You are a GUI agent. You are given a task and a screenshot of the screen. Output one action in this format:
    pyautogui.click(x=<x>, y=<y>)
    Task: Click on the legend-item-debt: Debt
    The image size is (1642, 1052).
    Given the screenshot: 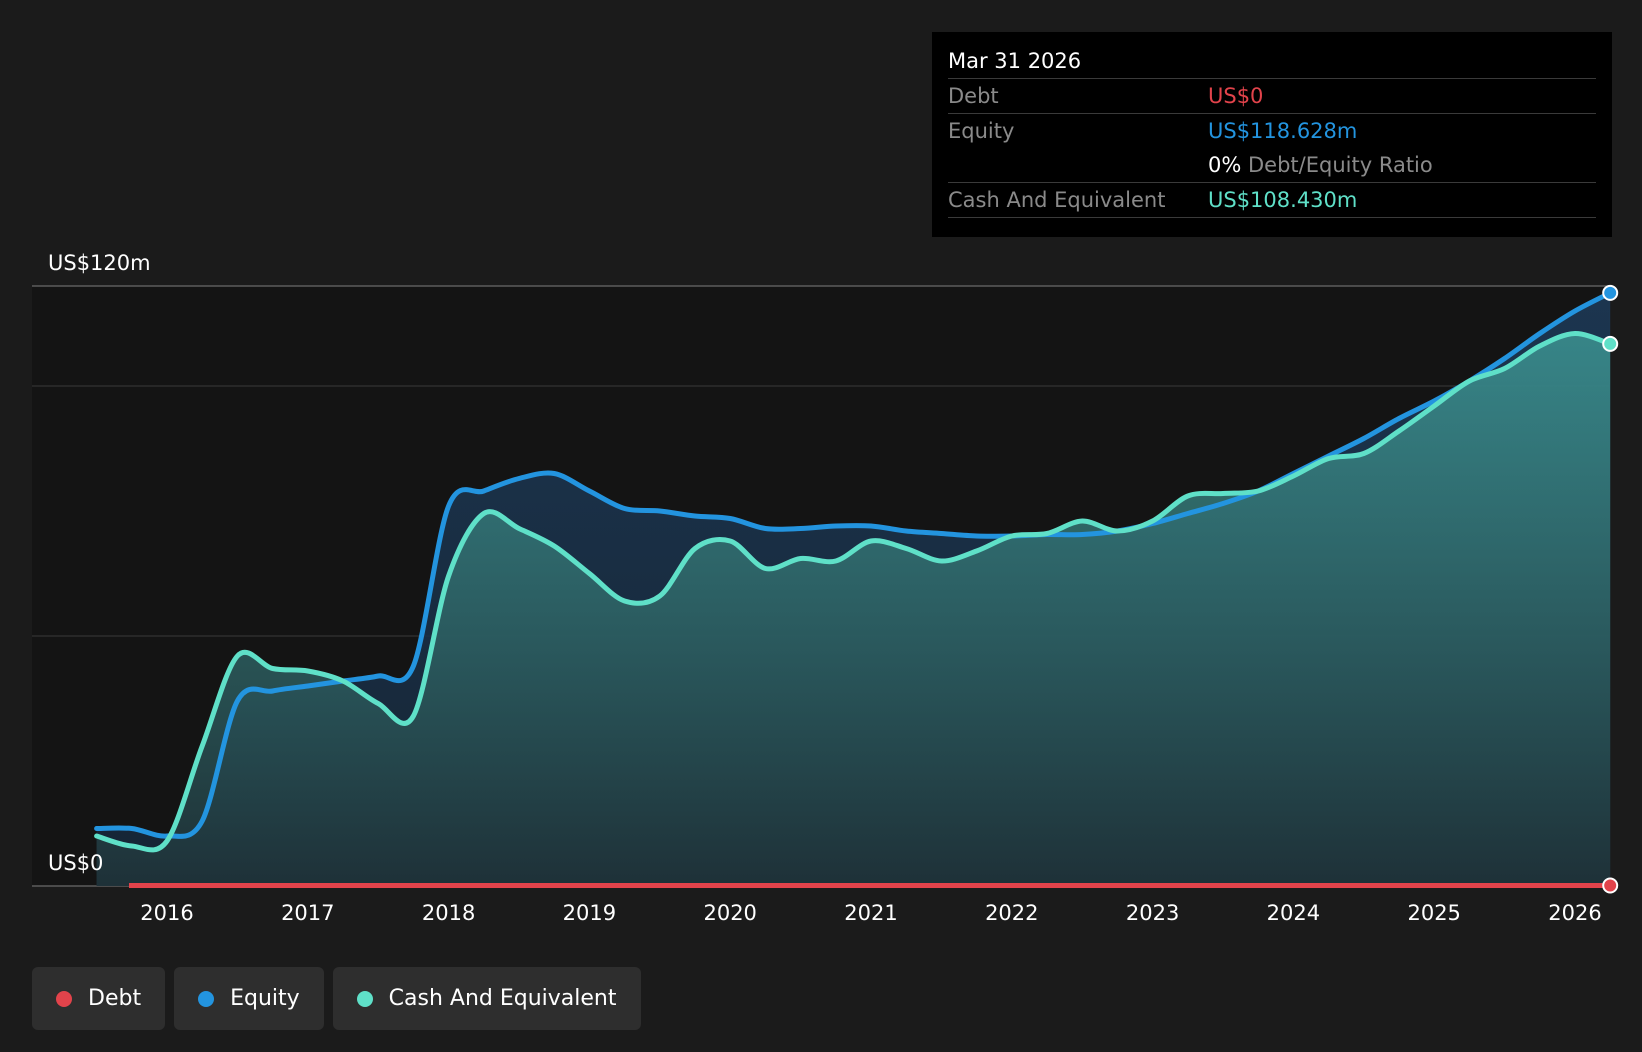 What is the action you would take?
    pyautogui.click(x=99, y=998)
    